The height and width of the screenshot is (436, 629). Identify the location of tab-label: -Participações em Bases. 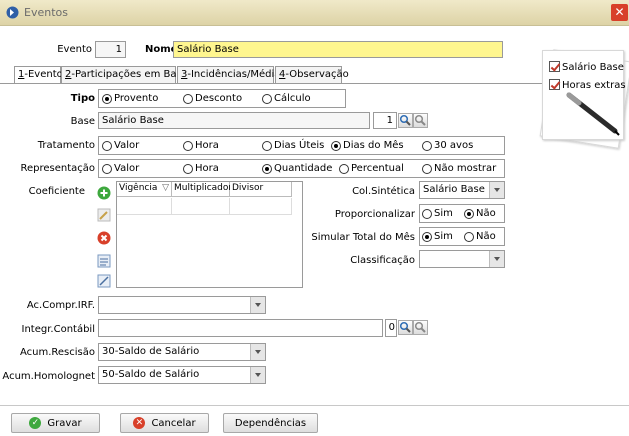
(132, 74).